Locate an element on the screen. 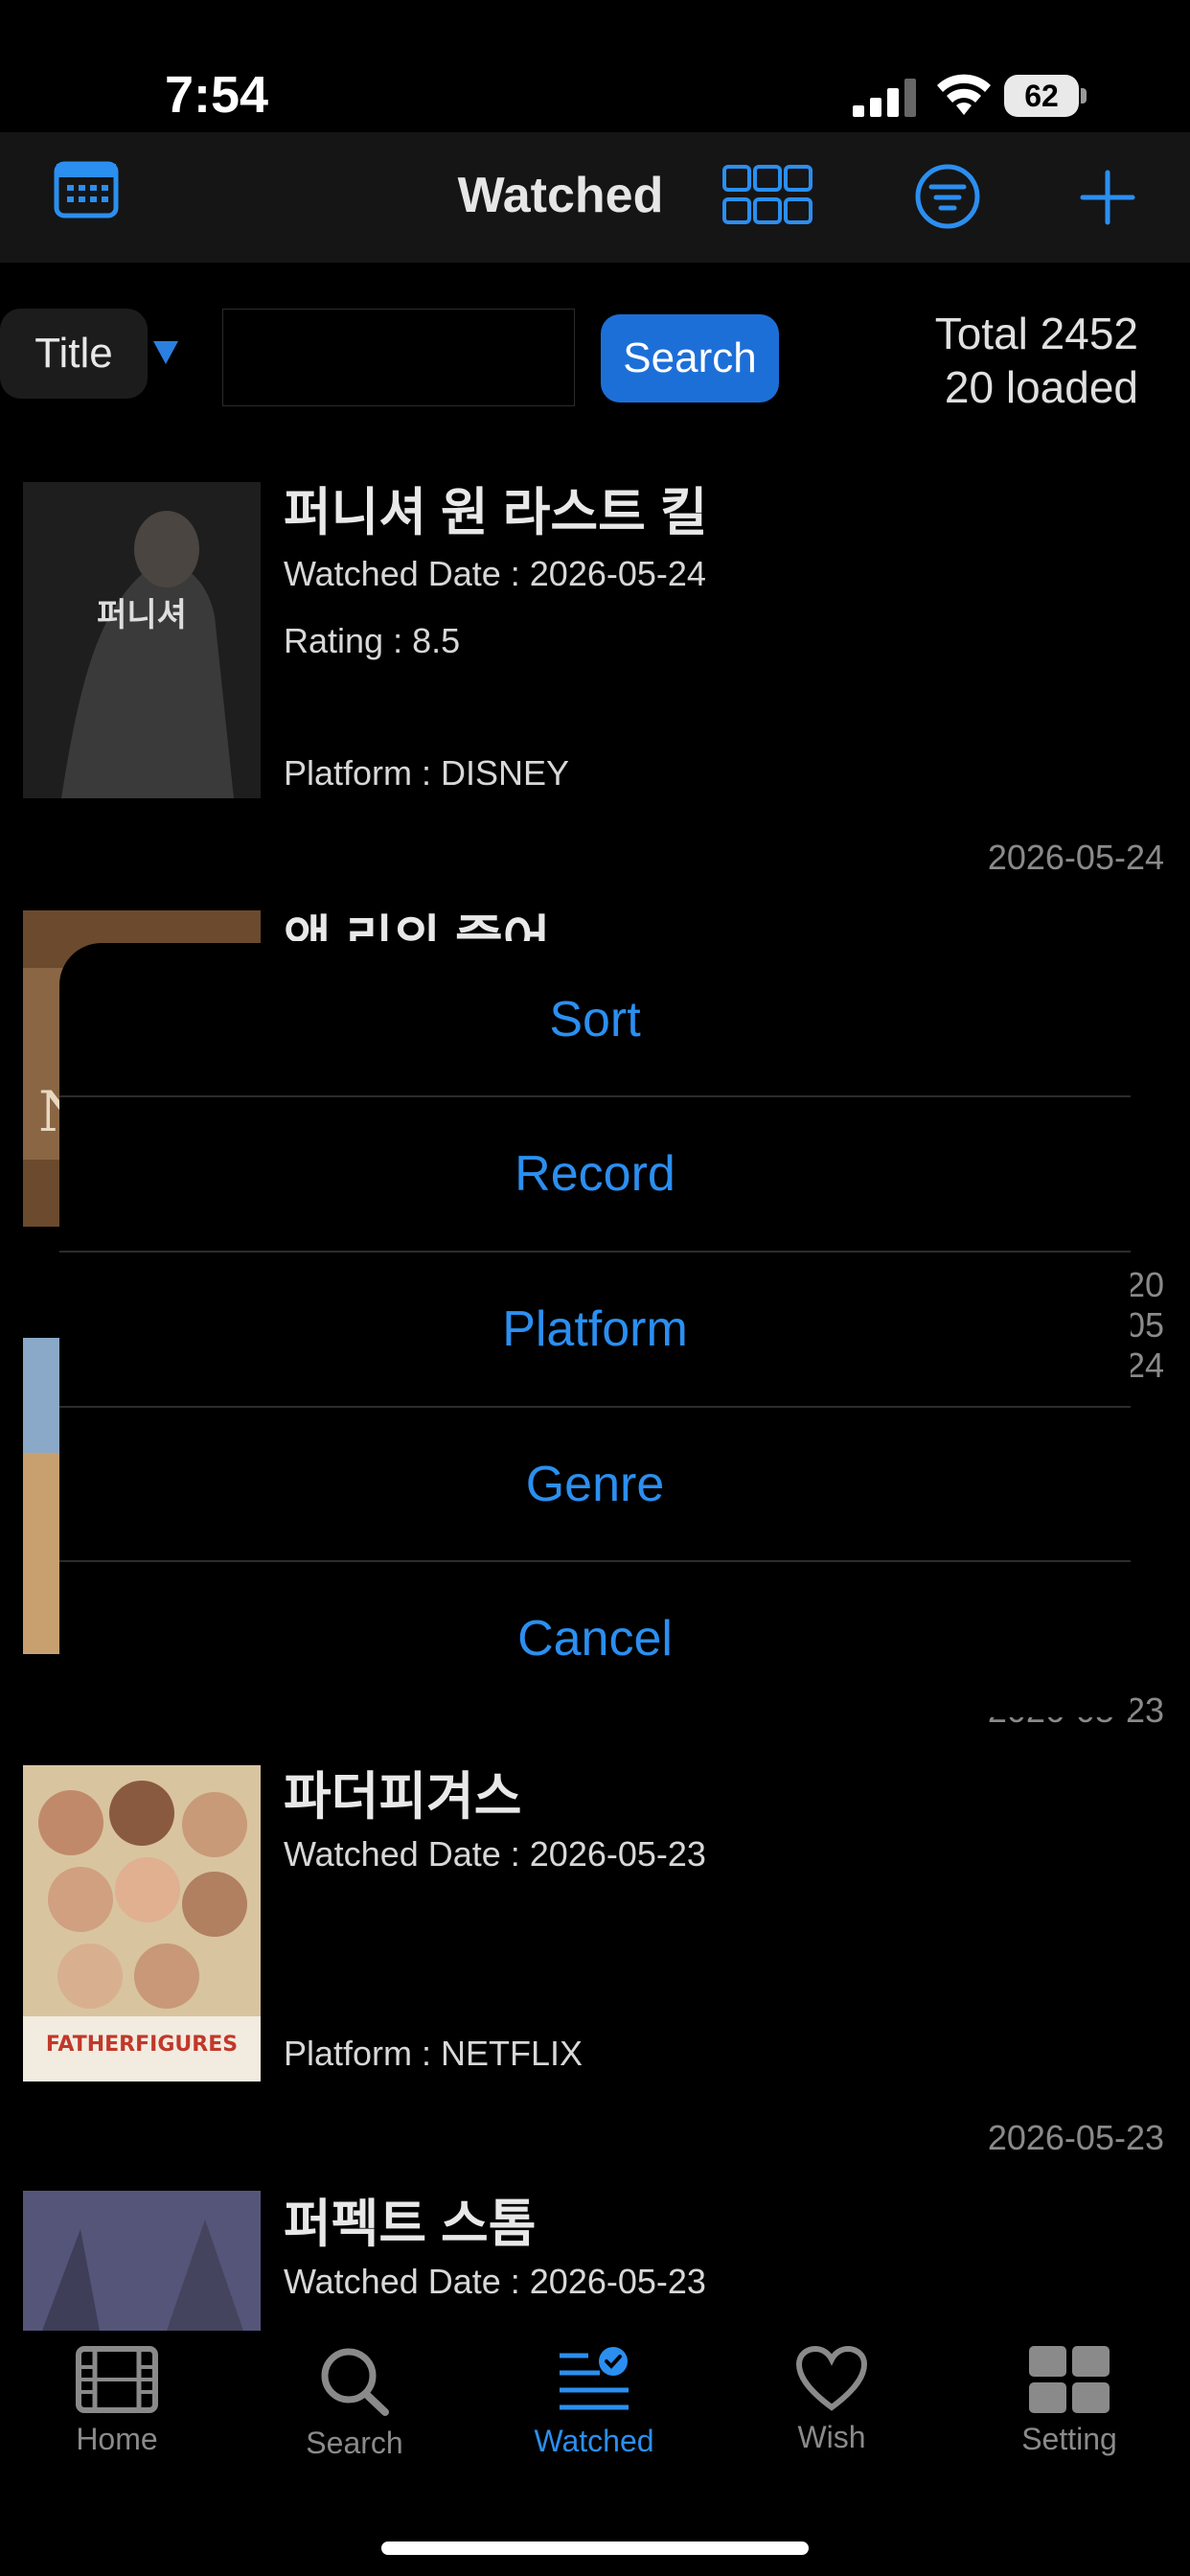 Image resolution: width=1190 pixels, height=2576 pixels. total-label: Total 2452 is located at coordinates (1036, 333).